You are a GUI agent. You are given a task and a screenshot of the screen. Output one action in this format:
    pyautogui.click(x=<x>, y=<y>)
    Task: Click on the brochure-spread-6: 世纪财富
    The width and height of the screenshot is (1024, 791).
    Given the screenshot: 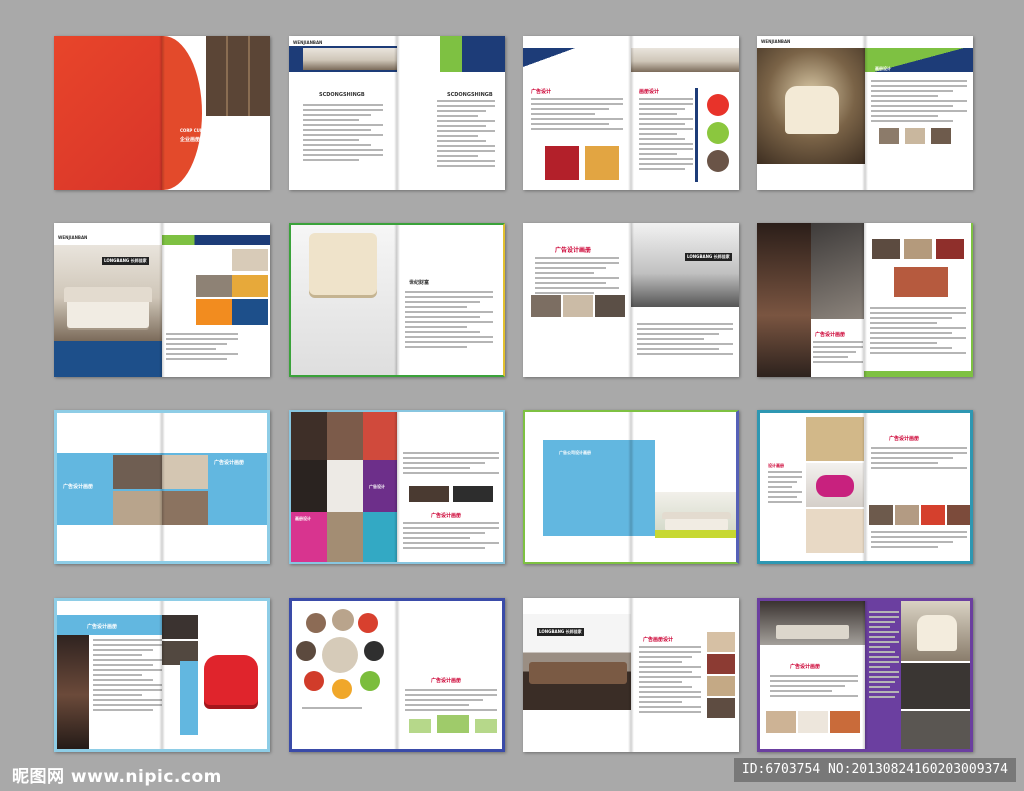 What is the action you would take?
    pyautogui.click(x=397, y=300)
    